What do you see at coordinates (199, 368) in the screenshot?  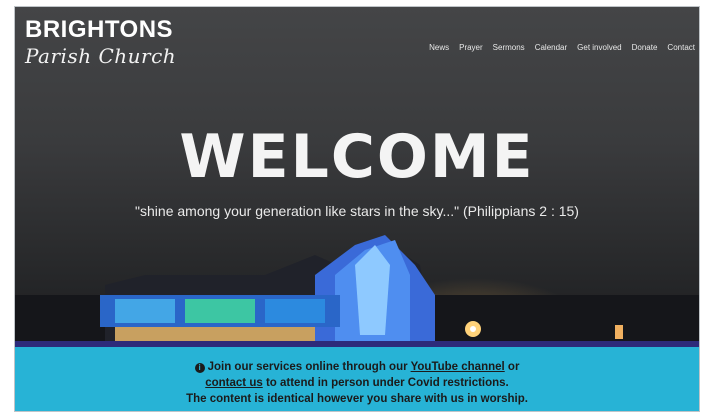 I see `info-icon: i` at bounding box center [199, 368].